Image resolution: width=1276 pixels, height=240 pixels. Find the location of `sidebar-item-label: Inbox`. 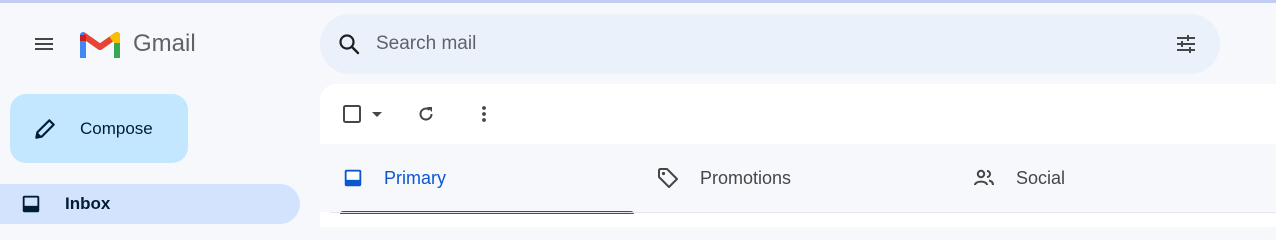

sidebar-item-label: Inbox is located at coordinates (88, 203).